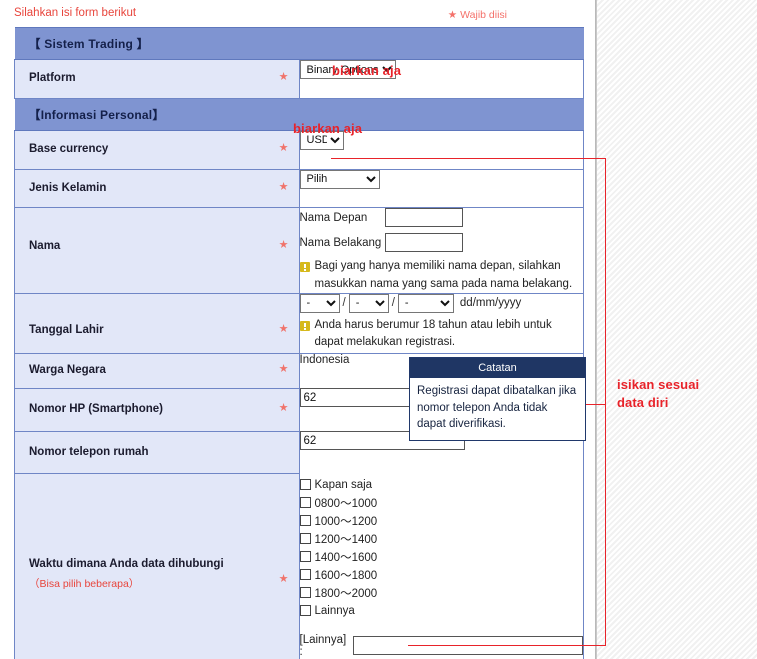 Image resolution: width=757 pixels, height=659 pixels. Describe the element at coordinates (52, 78) in the screenshot. I see `label-platform: Platform` at that location.